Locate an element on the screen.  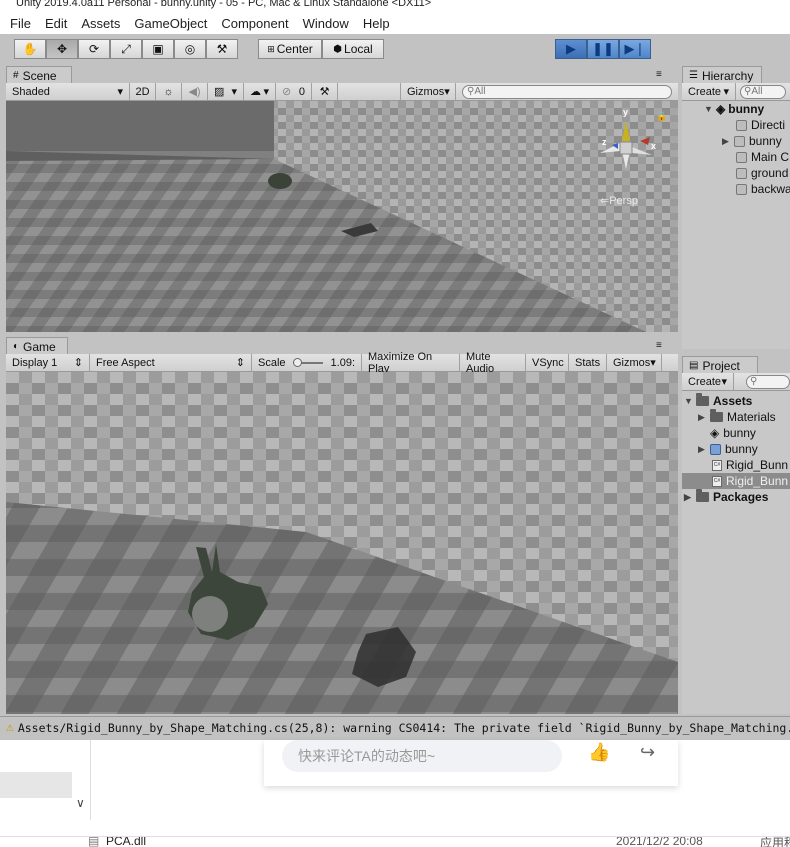
dropdown-arrow-icon: ⇕ is located at coordinates (78, 363).